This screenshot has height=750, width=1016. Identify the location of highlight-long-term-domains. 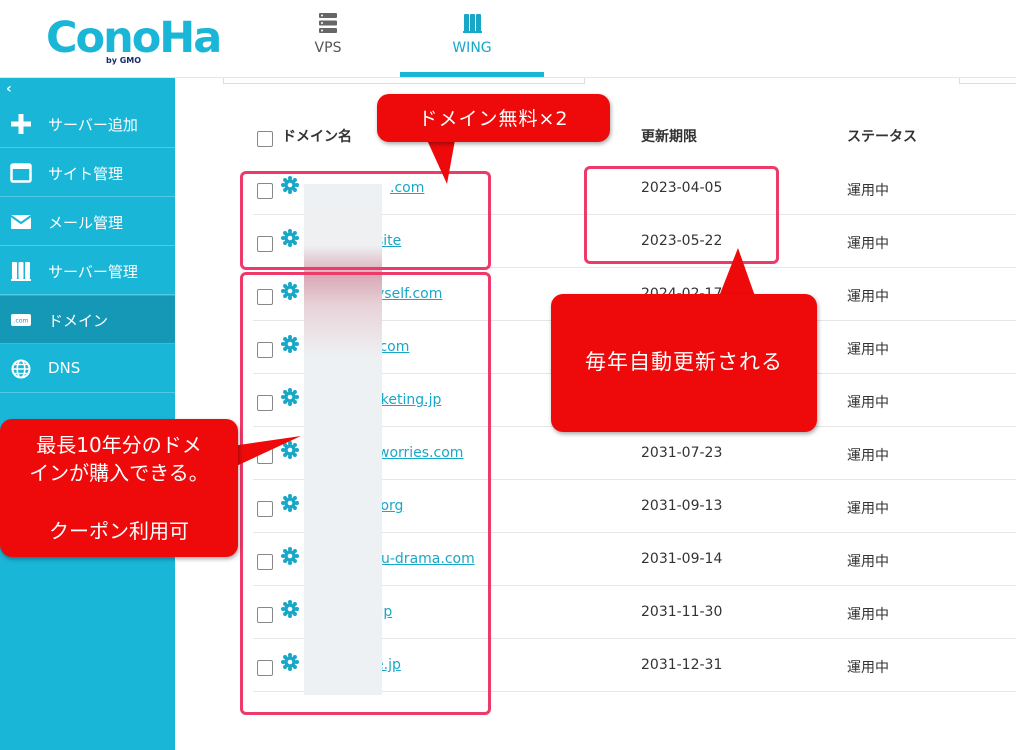
(365, 493).